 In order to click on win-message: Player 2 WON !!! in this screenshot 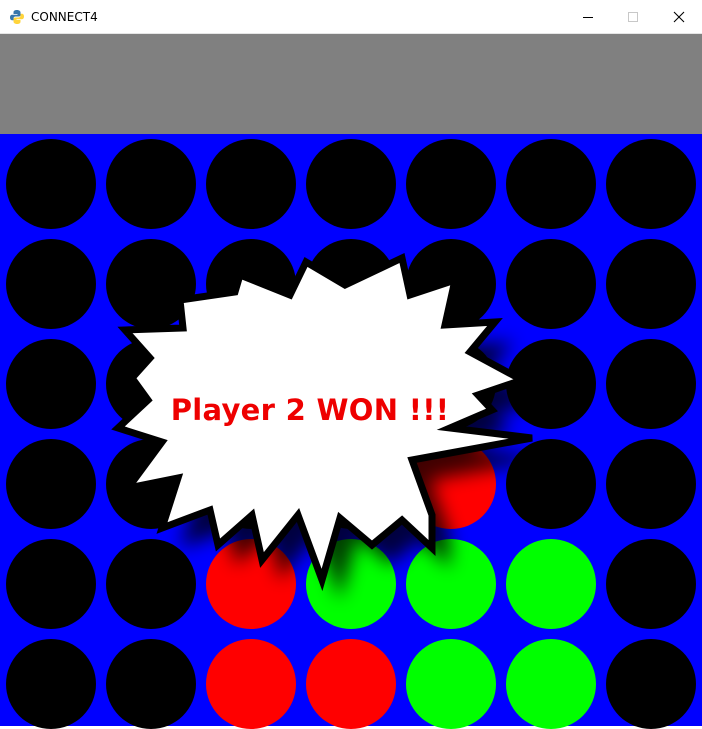, I will do `click(310, 410)`.